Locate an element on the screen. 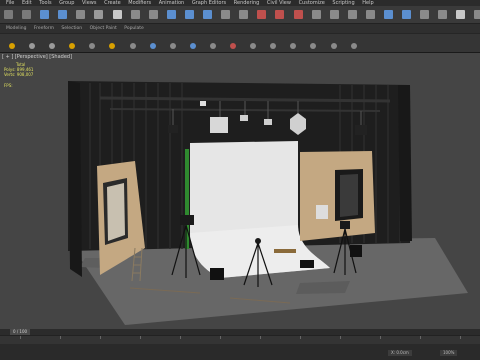  stats-icon is located at coordinates (313, 46).